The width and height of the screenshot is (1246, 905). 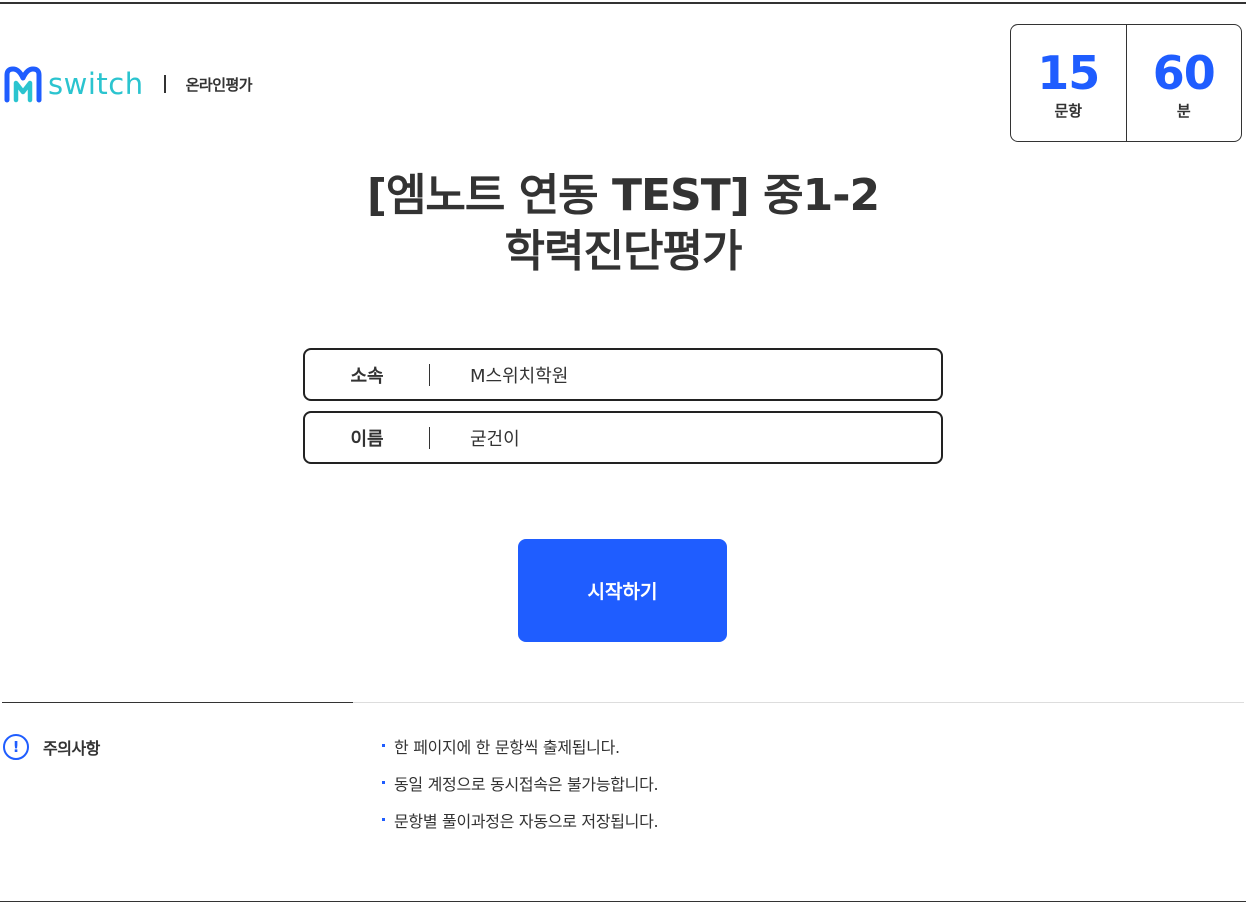 I want to click on notice-header: ! 주의사항, so click(x=51, y=747).